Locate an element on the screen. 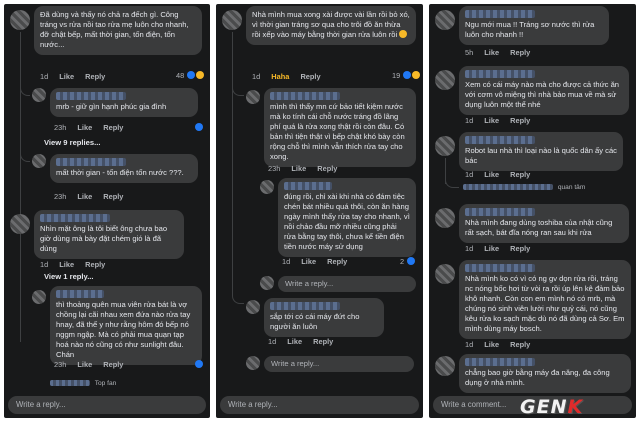 Image resolution: width=640 pixels, height=422 pixels. reply-text: mrb - giữ gìn hạnh phúc gia đình is located at coordinates (111, 106).